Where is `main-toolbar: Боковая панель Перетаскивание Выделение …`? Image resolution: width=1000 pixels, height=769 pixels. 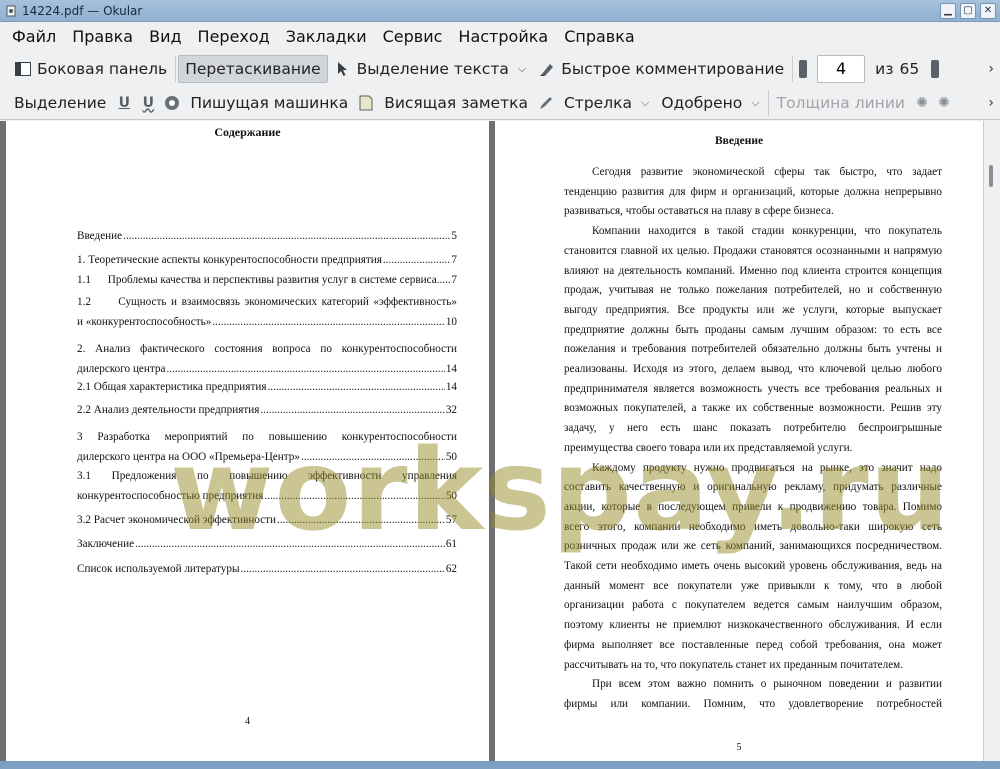
main-toolbar: Боковая панель Перетаскивание Выделение … is located at coordinates (500, 68).